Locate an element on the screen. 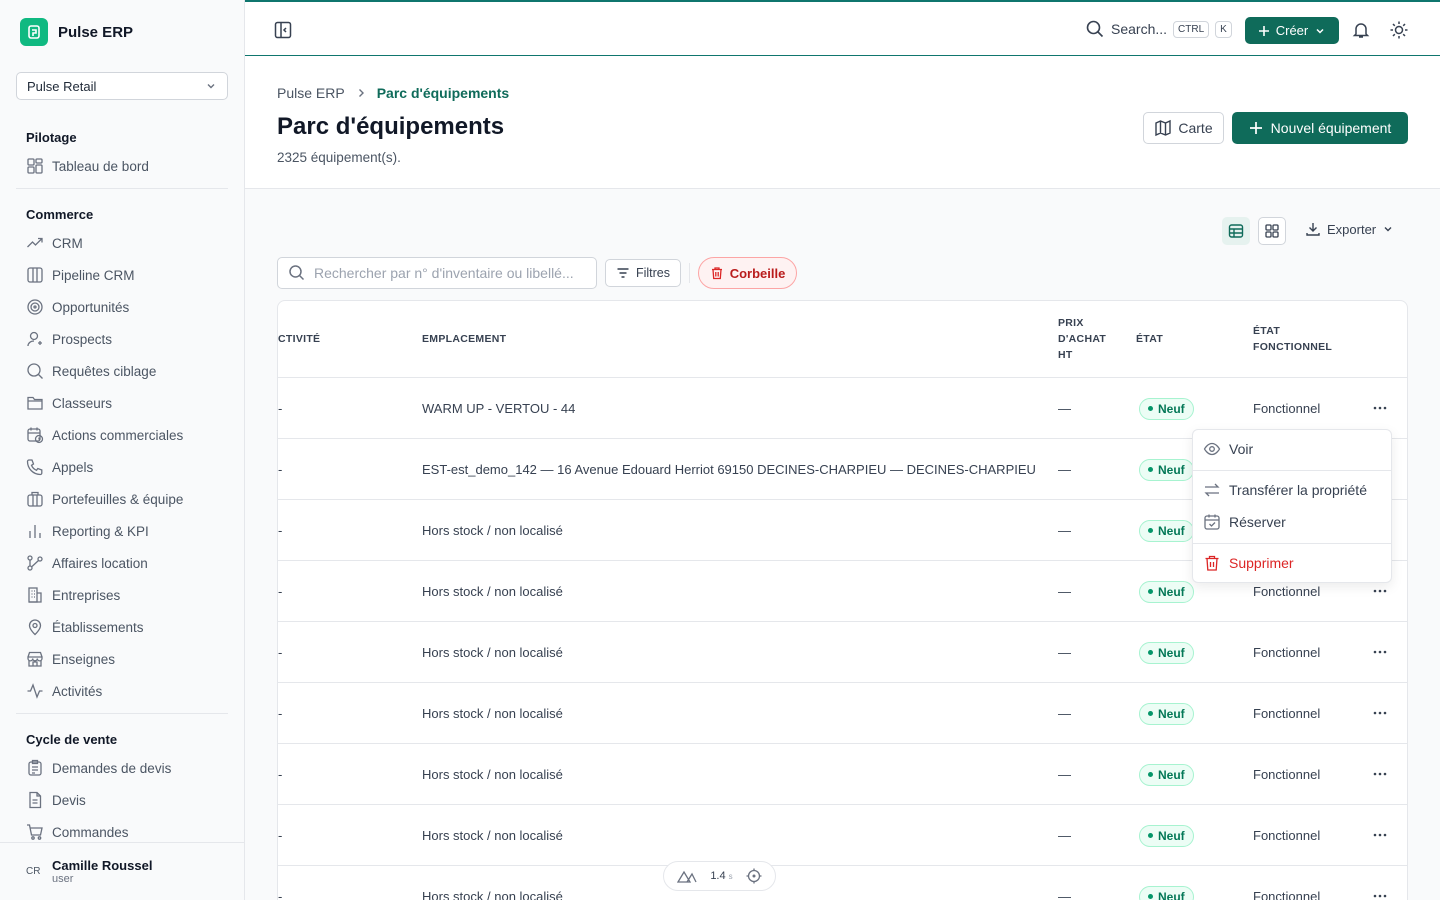 Image resolution: width=1440 pixels, height=900 pixels. menu-item-reserve: Réserver is located at coordinates (1244, 522).